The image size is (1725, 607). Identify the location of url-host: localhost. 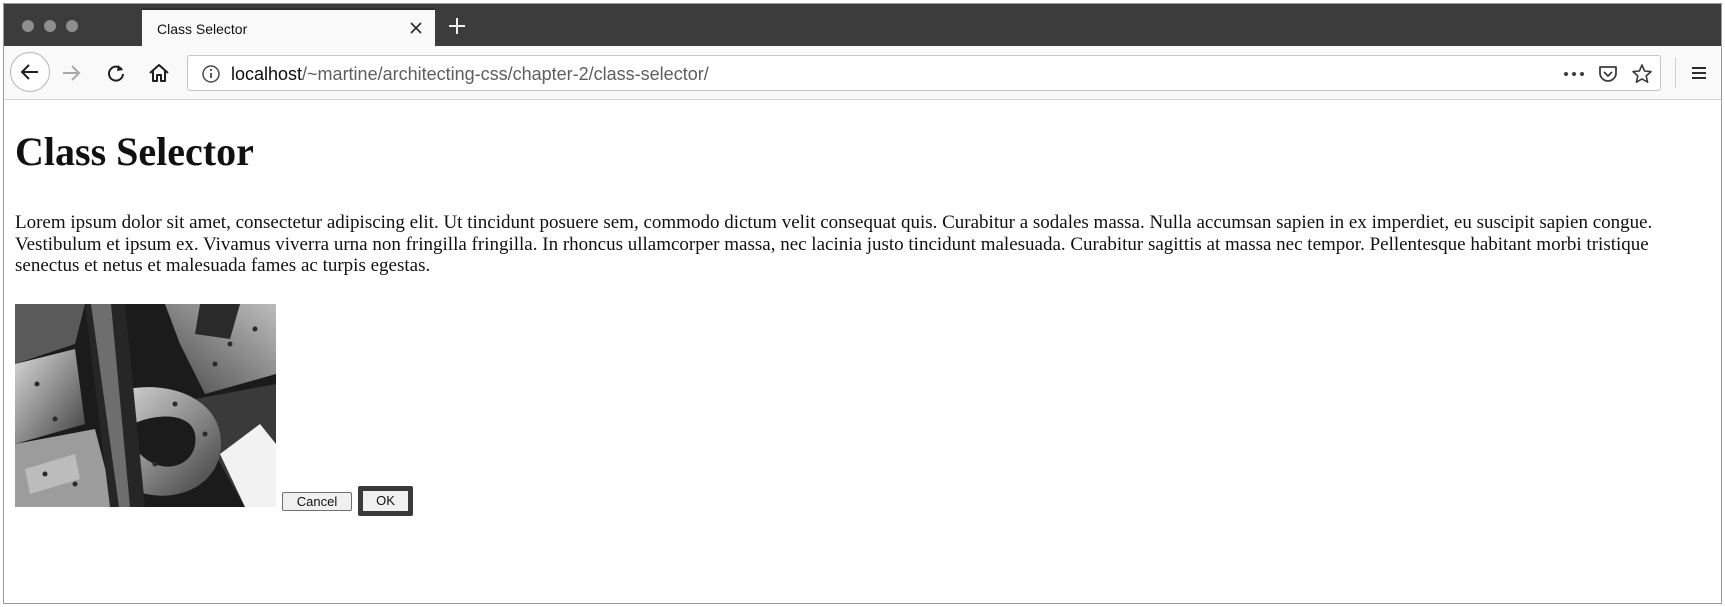
(267, 74).